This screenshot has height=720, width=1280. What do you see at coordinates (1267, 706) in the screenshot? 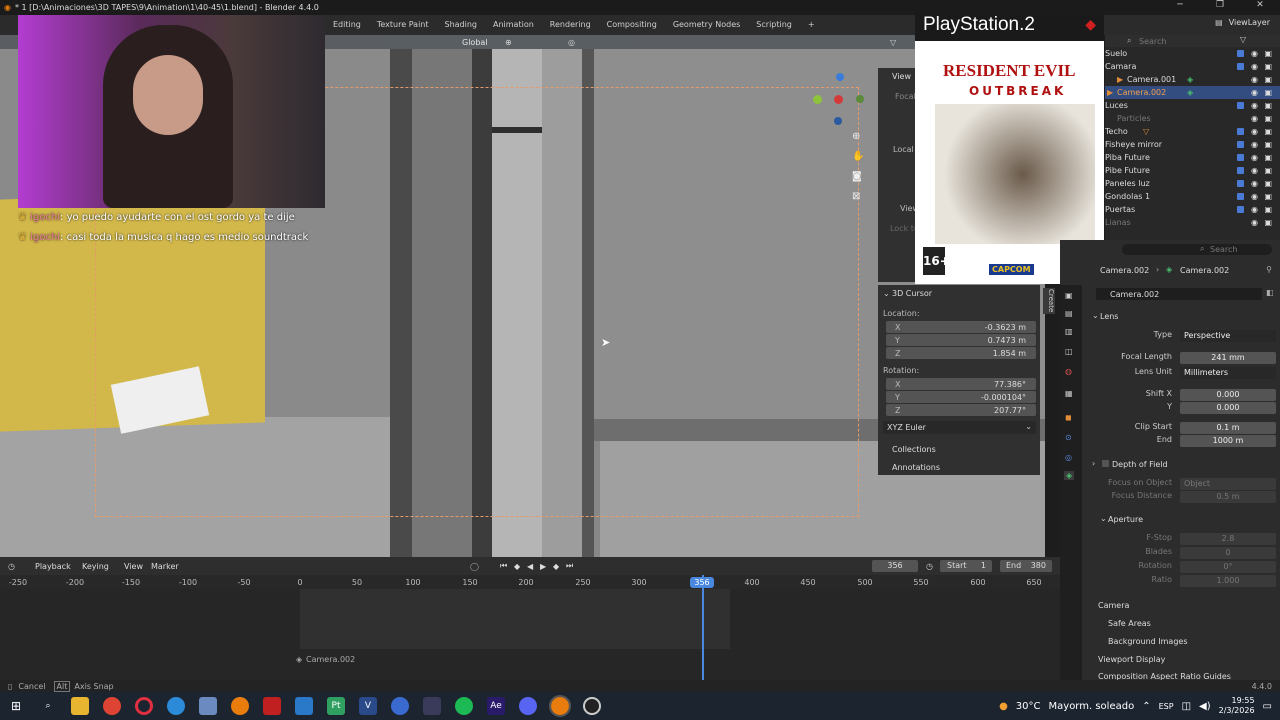
I see `notification-icon: ▭` at bounding box center [1267, 706].